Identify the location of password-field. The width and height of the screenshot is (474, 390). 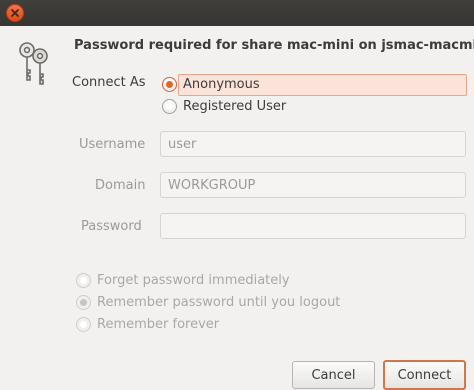
(313, 226).